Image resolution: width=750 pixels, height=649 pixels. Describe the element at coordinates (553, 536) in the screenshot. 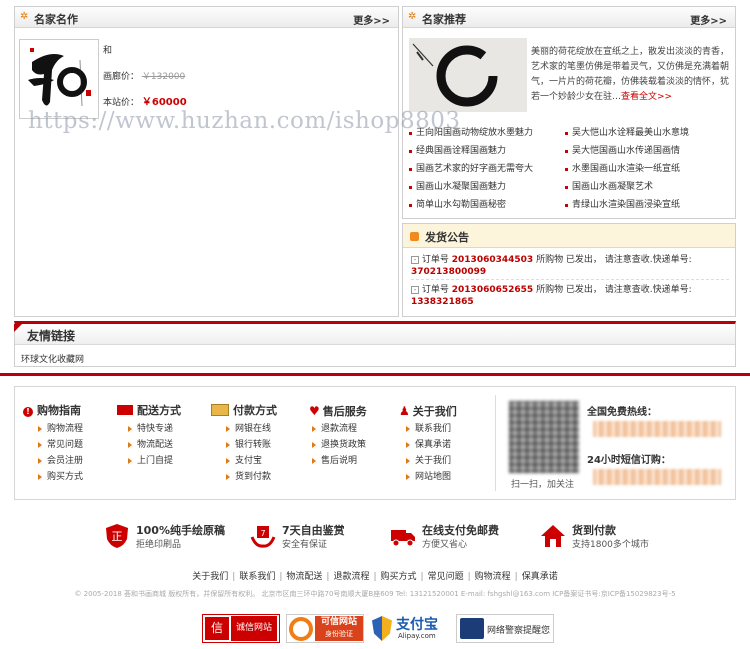

I see `home-icon` at that location.